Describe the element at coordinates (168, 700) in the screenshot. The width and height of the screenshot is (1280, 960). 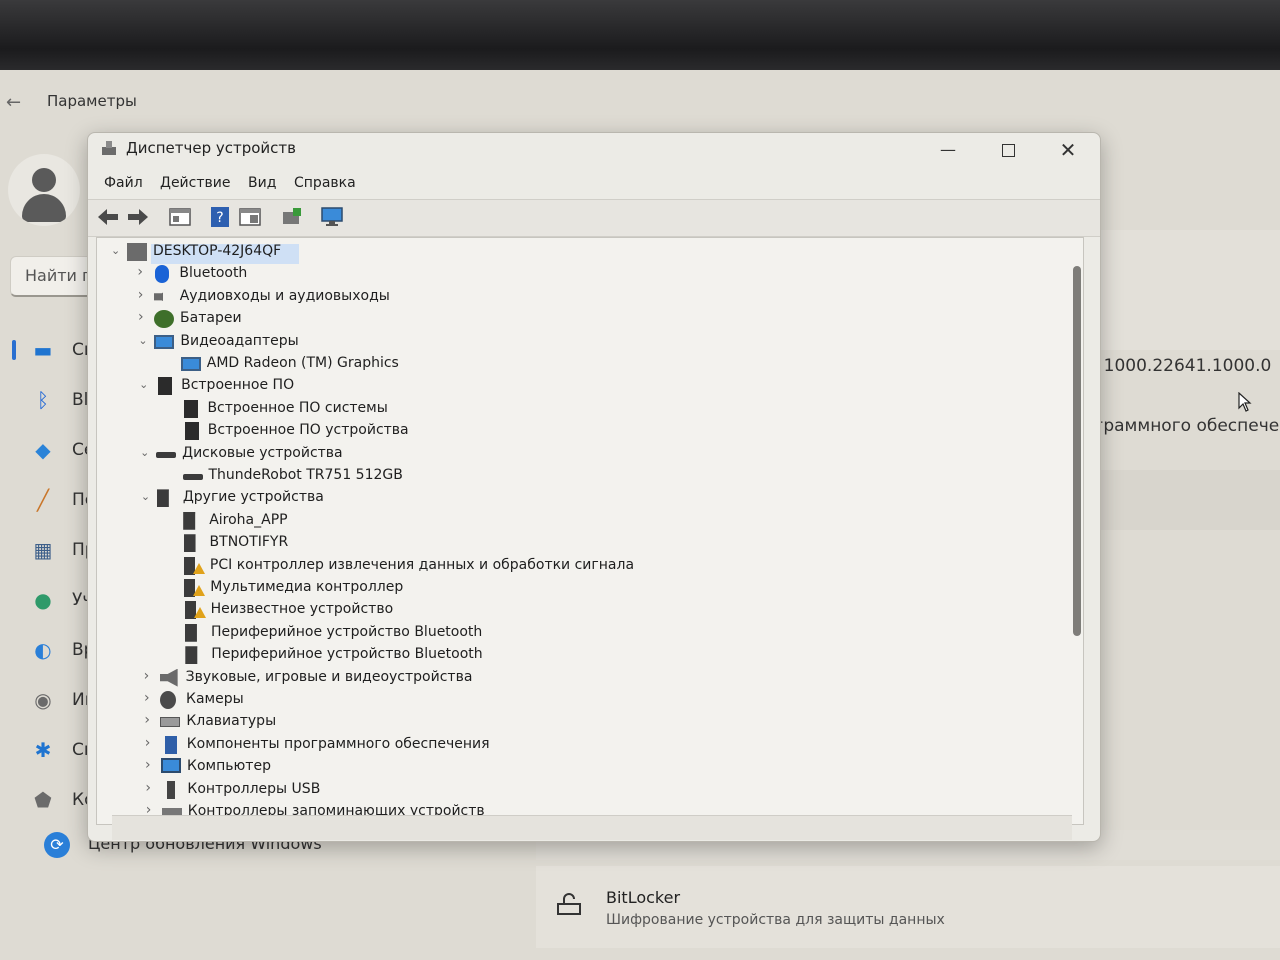
I see `camera-icon` at that location.